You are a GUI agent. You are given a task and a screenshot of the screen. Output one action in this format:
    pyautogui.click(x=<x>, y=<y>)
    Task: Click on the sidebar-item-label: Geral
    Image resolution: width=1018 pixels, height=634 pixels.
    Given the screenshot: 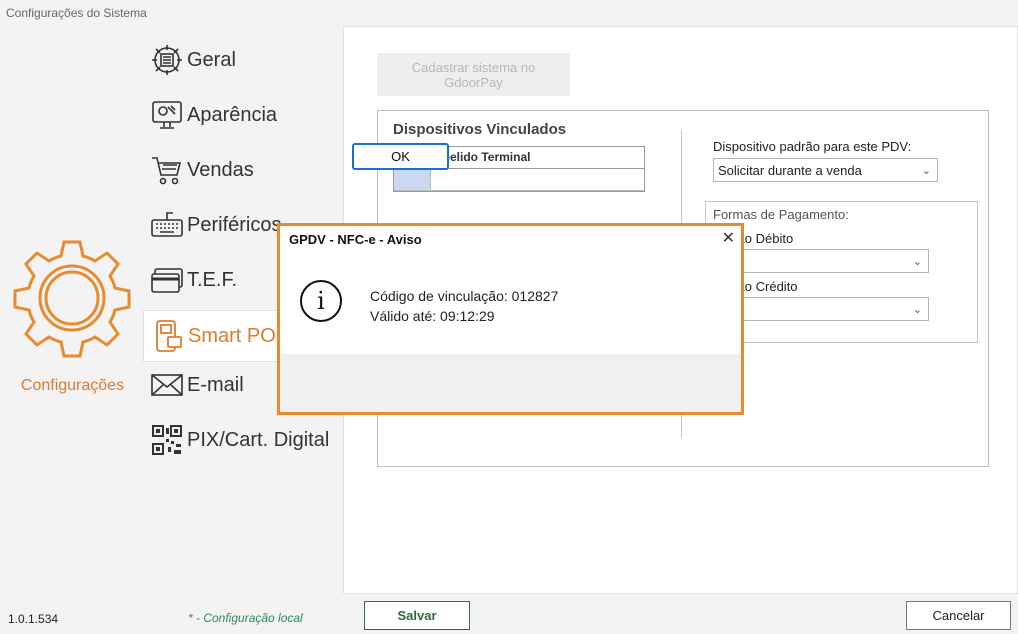 What is the action you would take?
    pyautogui.click(x=211, y=59)
    